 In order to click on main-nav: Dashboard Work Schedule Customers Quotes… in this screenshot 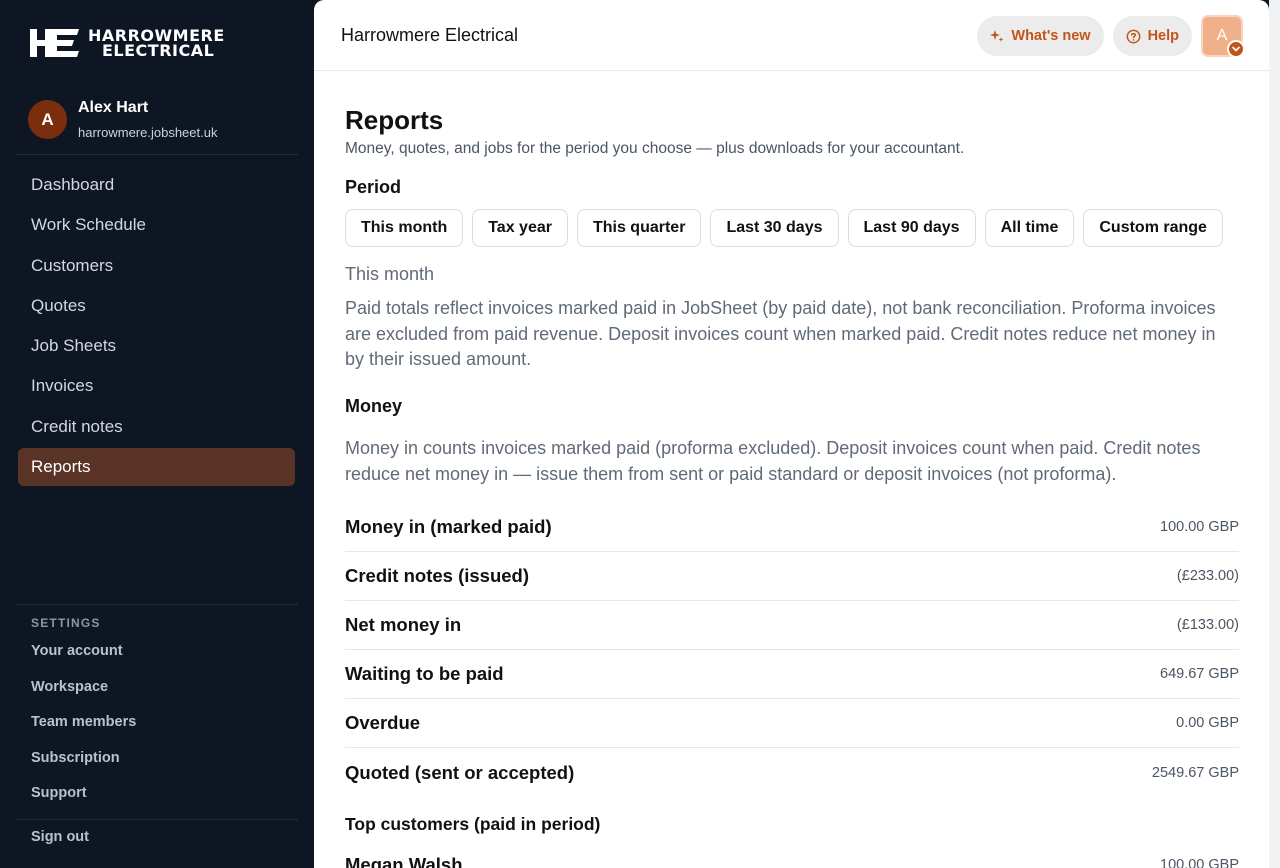, I will do `click(156, 327)`.